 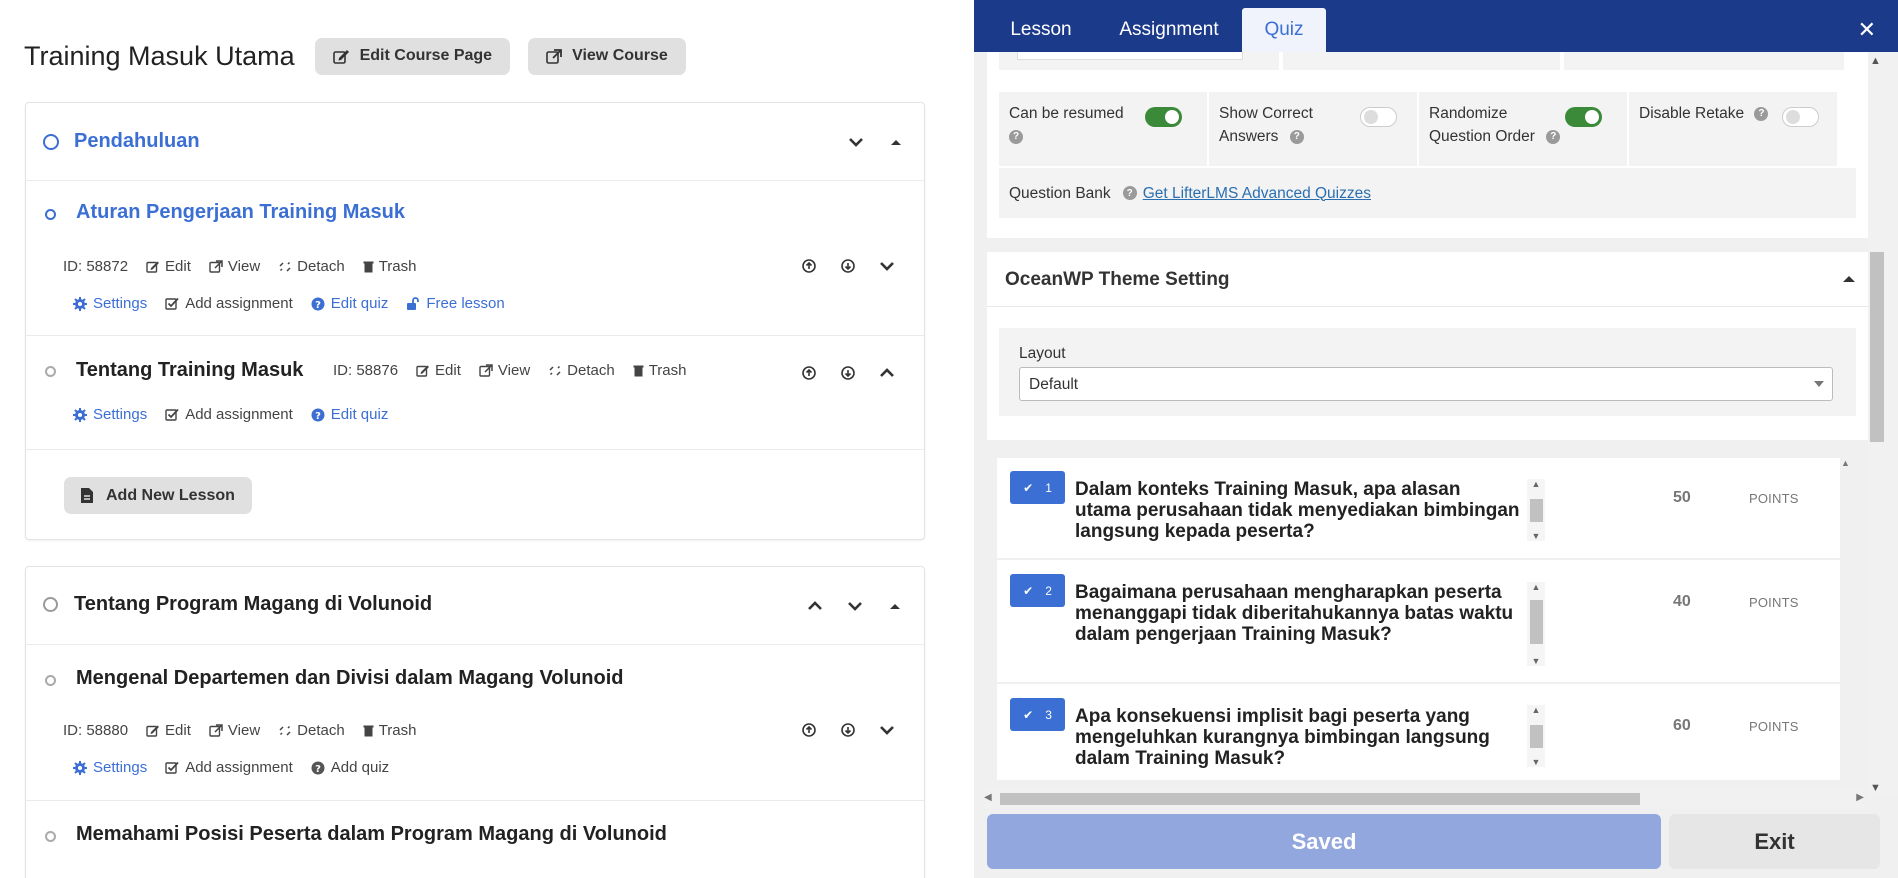 What do you see at coordinates (1426, 384) in the screenshot?
I see `layout-select: Default` at bounding box center [1426, 384].